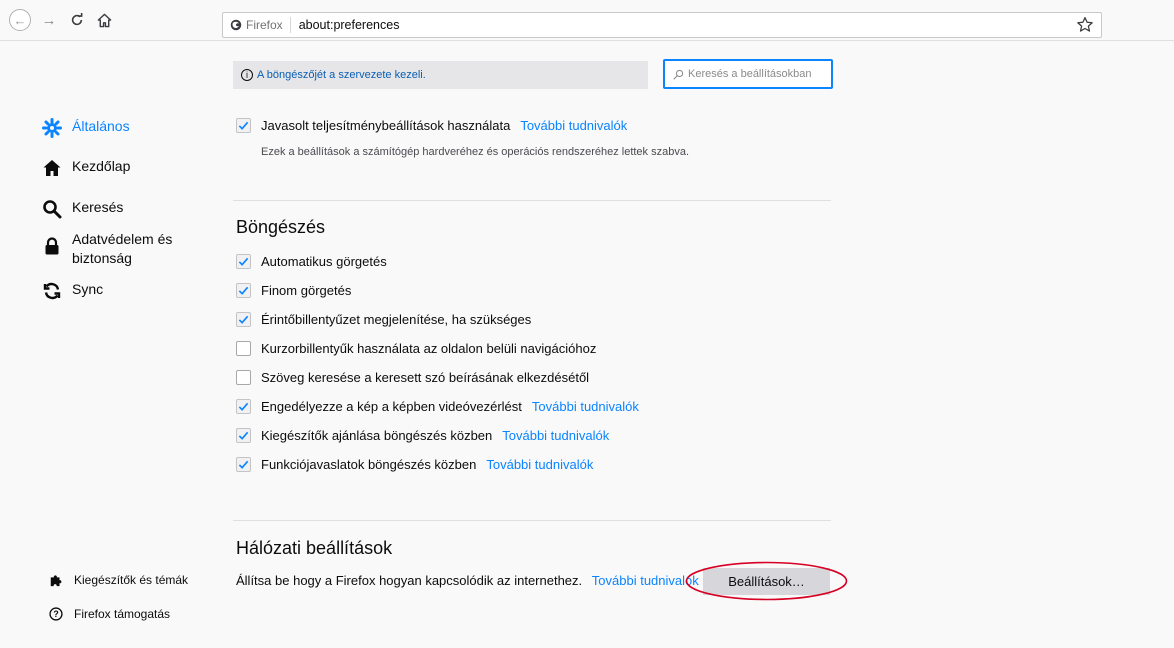 This screenshot has height=648, width=1174. I want to click on sidebar-item-general: Általános, so click(86, 128).